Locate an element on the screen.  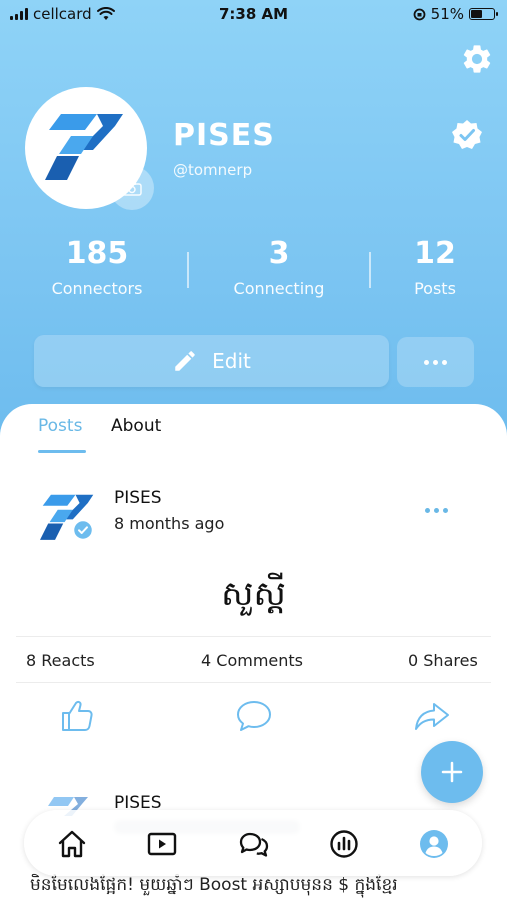
profile-stats: 185 Connectors 3 Connecting 12 Posts is located at coordinates (253, 276).